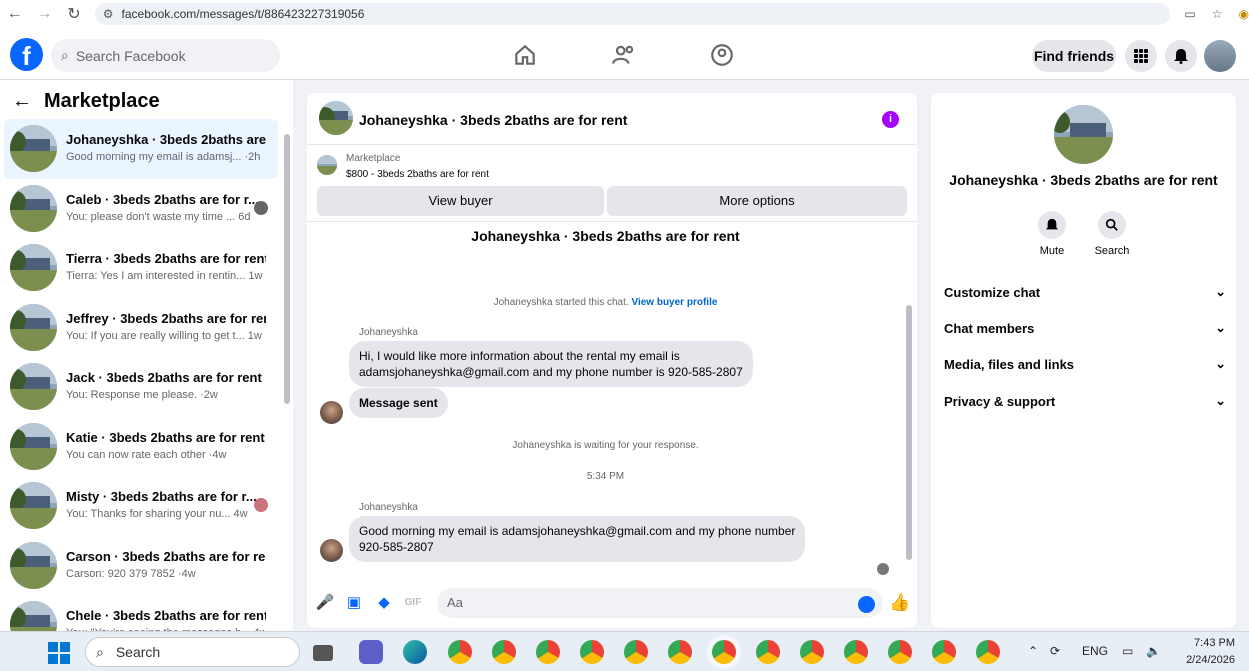 This screenshot has height=671, width=1249. Describe the element at coordinates (59, 653) in the screenshot. I see `windows-start-icon` at that location.